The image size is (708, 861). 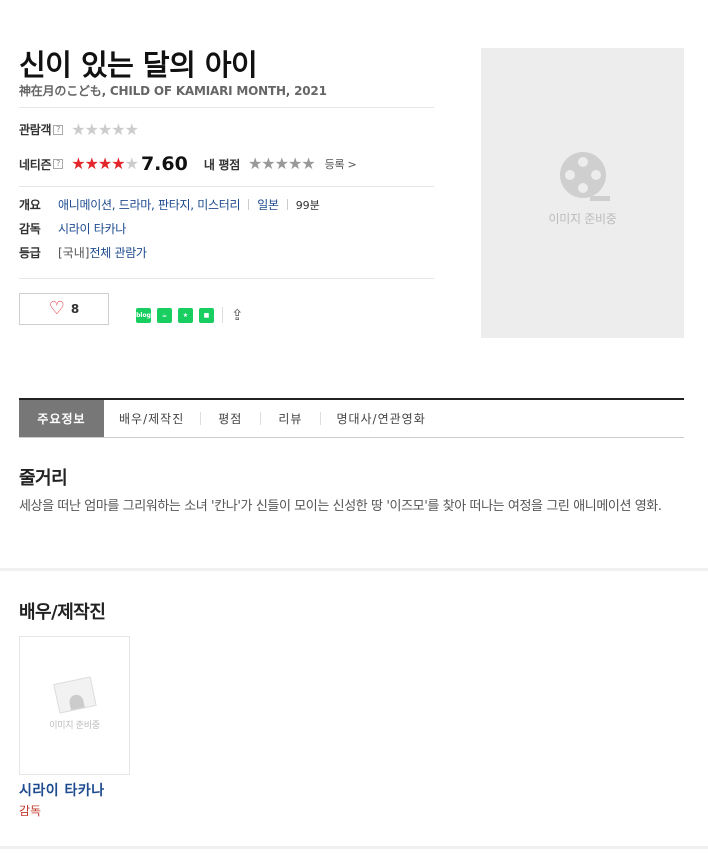 I want to click on register-rating-link: 등록 >, so click(x=341, y=164).